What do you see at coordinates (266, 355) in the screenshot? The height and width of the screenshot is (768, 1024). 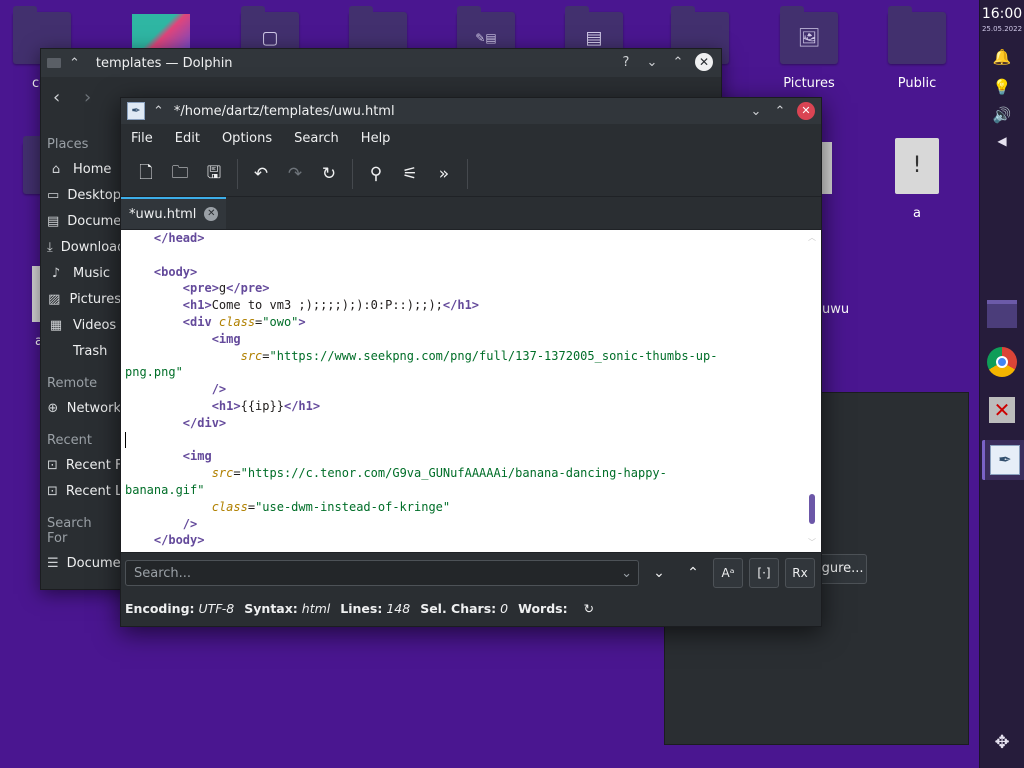 I see `code-token: =` at bounding box center [266, 355].